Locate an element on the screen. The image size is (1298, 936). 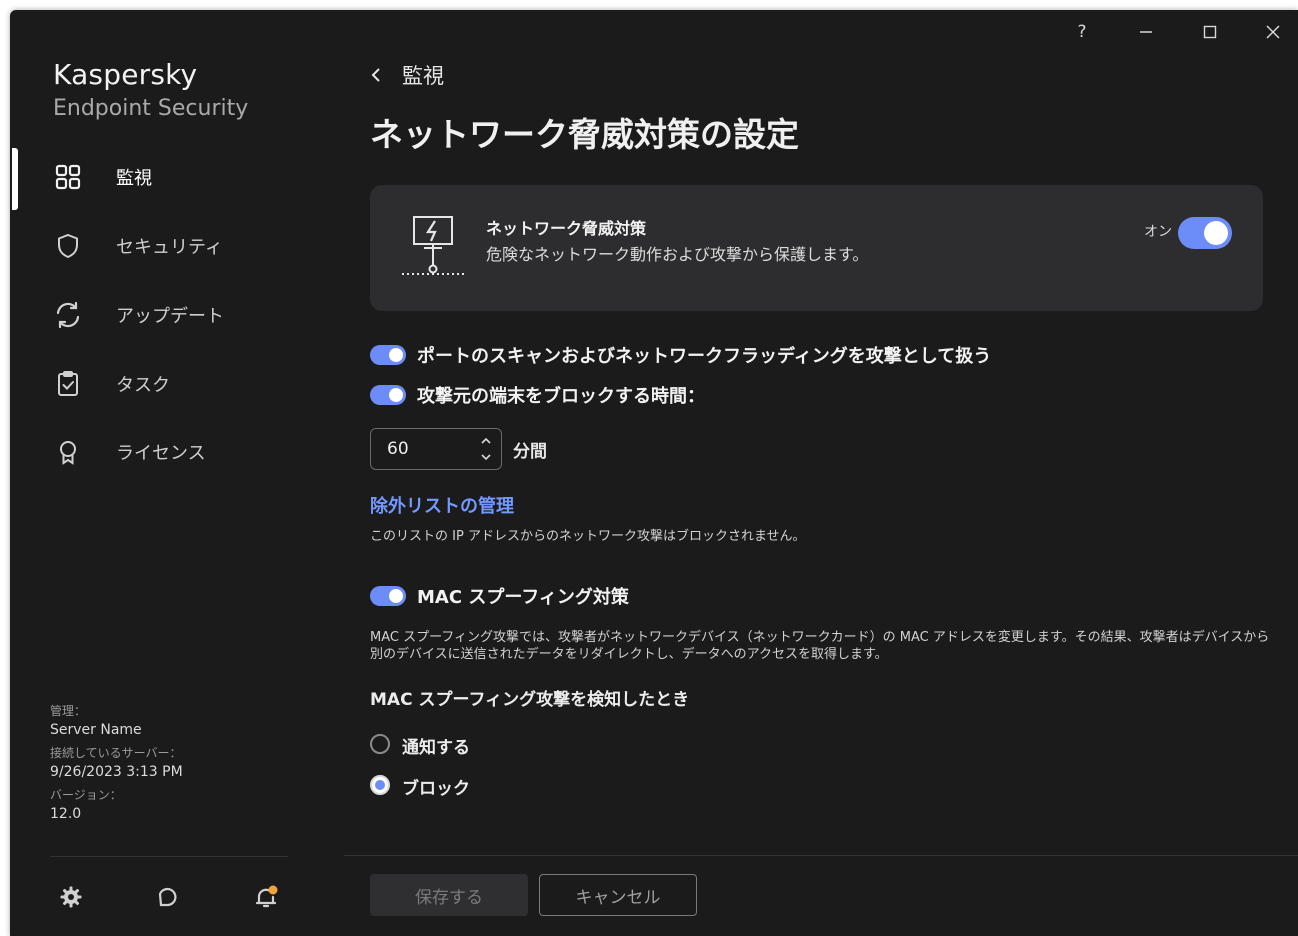
shield-icon is located at coordinates (68, 246).